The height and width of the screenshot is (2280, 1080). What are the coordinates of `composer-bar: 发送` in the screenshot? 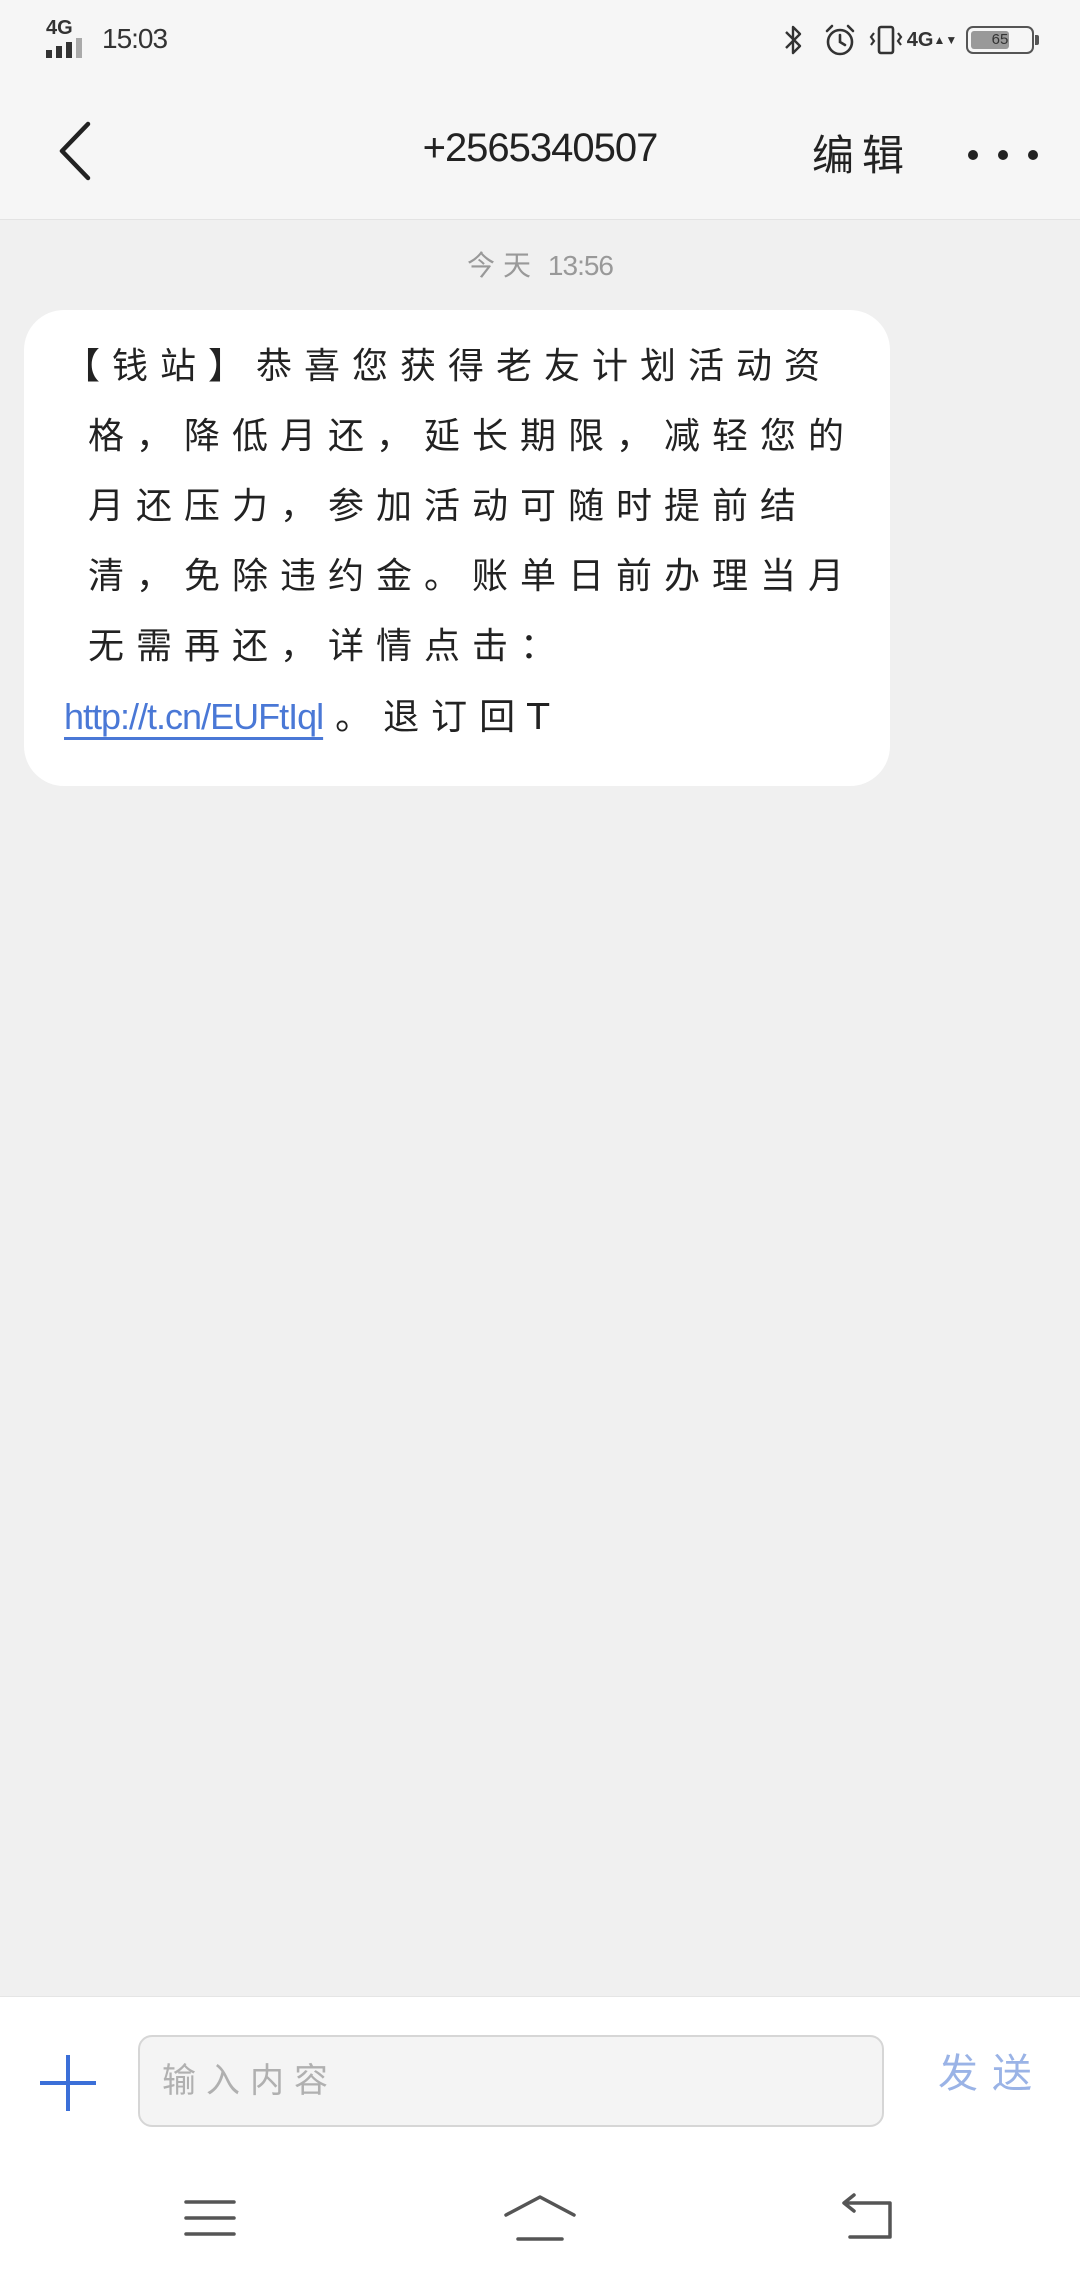 It's located at (540, 2074).